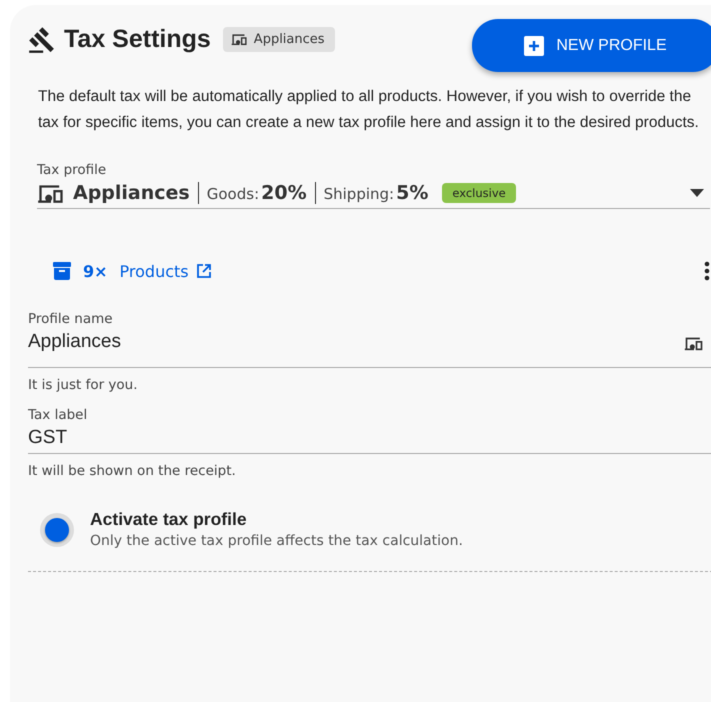 Image resolution: width=711 pixels, height=702 pixels. Describe the element at coordinates (276, 541) in the screenshot. I see `switch-subtitle: Only the active tax profile affects the tax calculation.` at that location.